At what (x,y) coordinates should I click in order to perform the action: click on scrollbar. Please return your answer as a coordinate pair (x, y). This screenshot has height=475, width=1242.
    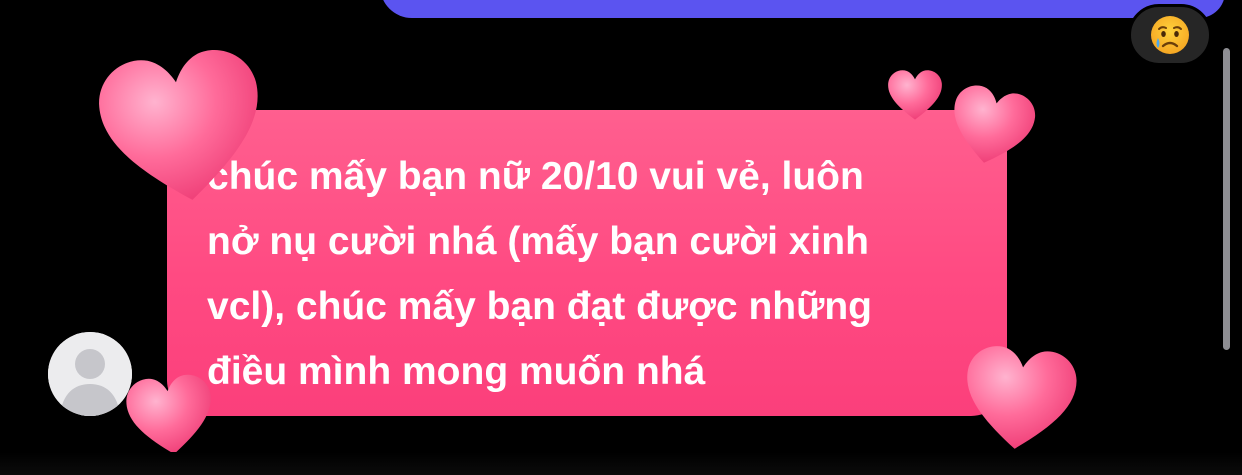
    Looking at the image, I should click on (1226, 199).